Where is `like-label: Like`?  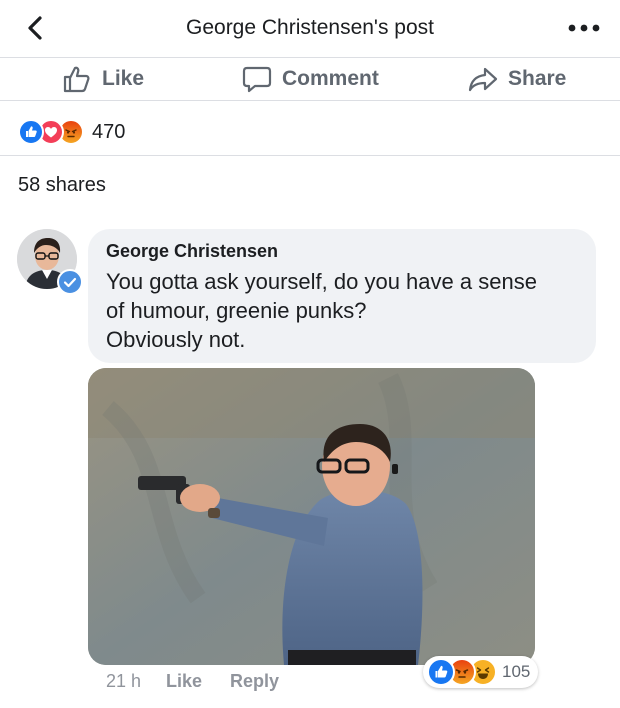
like-label: Like is located at coordinates (123, 78).